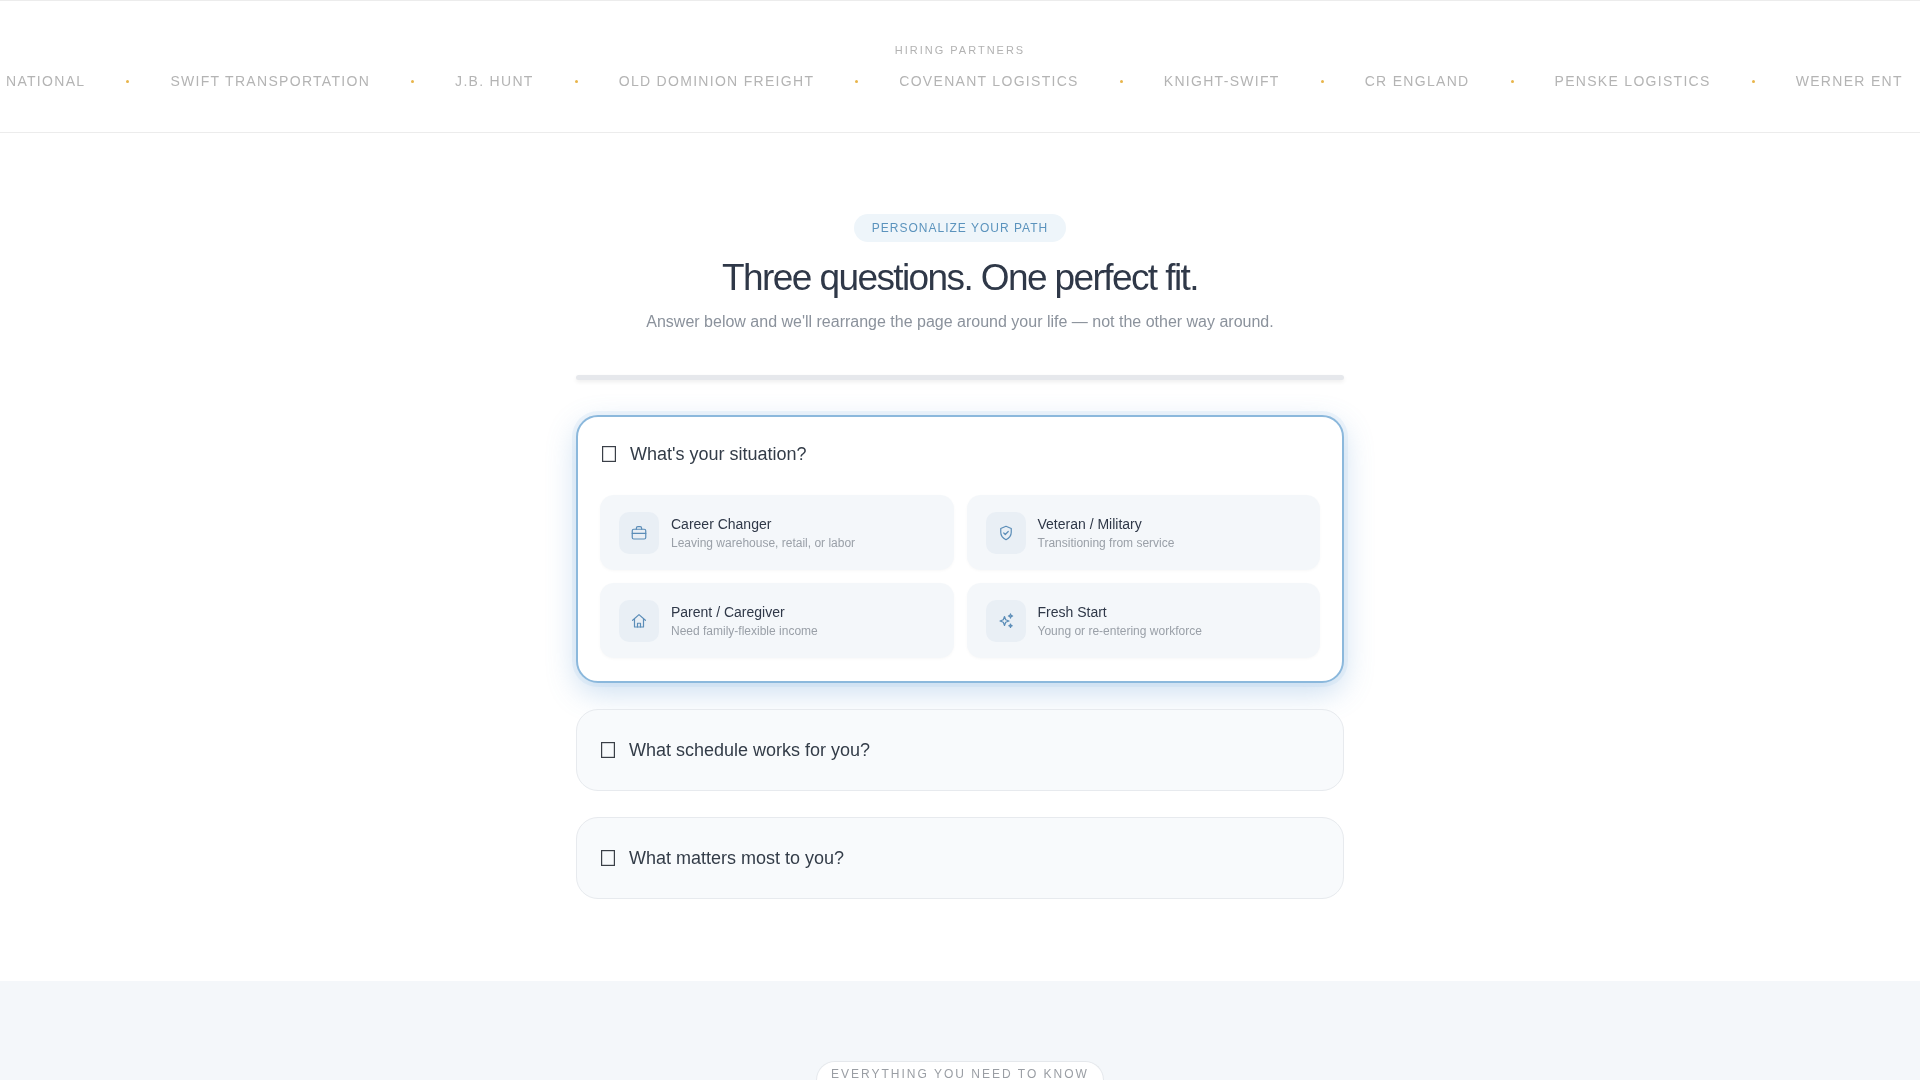  What do you see at coordinates (270, 81) in the screenshot?
I see `partner-name: SWIFT TRANSPORTATION` at bounding box center [270, 81].